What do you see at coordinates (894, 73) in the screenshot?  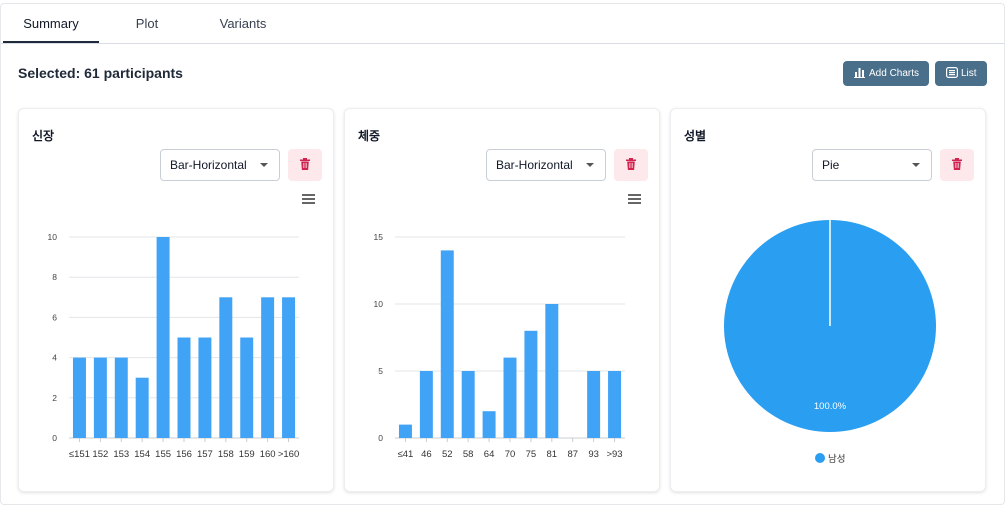 I see `add-charts-label: Add Charts` at bounding box center [894, 73].